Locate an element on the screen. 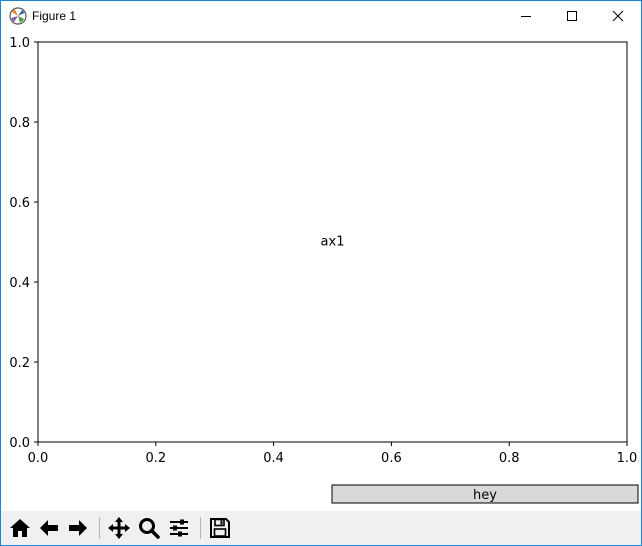 This screenshot has height=546, width=642. configure-subplots-icon is located at coordinates (179, 528).